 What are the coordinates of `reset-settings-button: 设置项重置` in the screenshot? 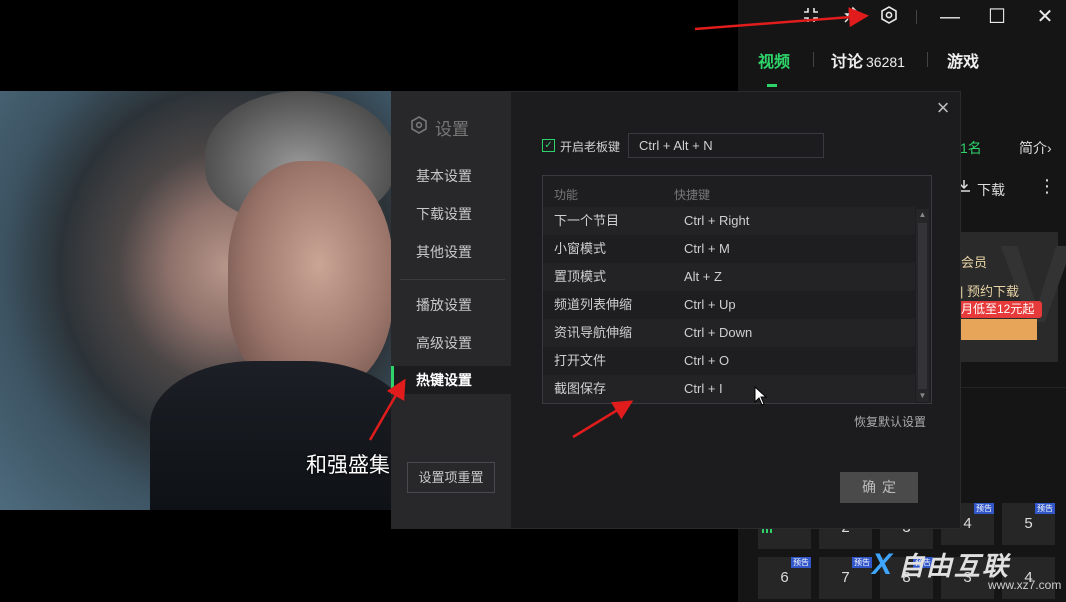 It's located at (451, 477).